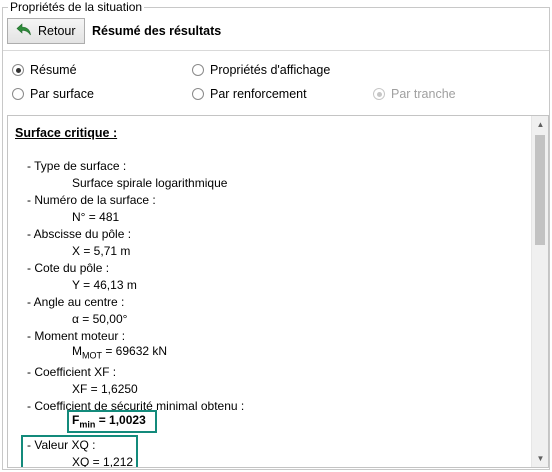 The width and height of the screenshot is (552, 472). Describe the element at coordinates (24, 31) in the screenshot. I see `back-arrow-icon` at that location.